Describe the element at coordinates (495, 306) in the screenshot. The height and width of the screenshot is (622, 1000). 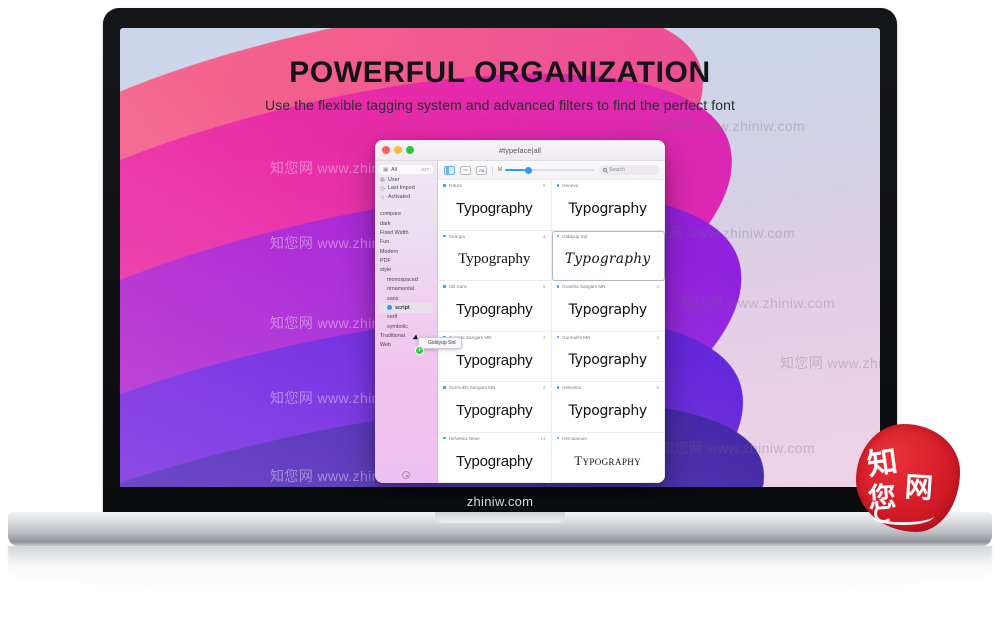
I see `font-cell: Gill Sans 9 Typography` at that location.